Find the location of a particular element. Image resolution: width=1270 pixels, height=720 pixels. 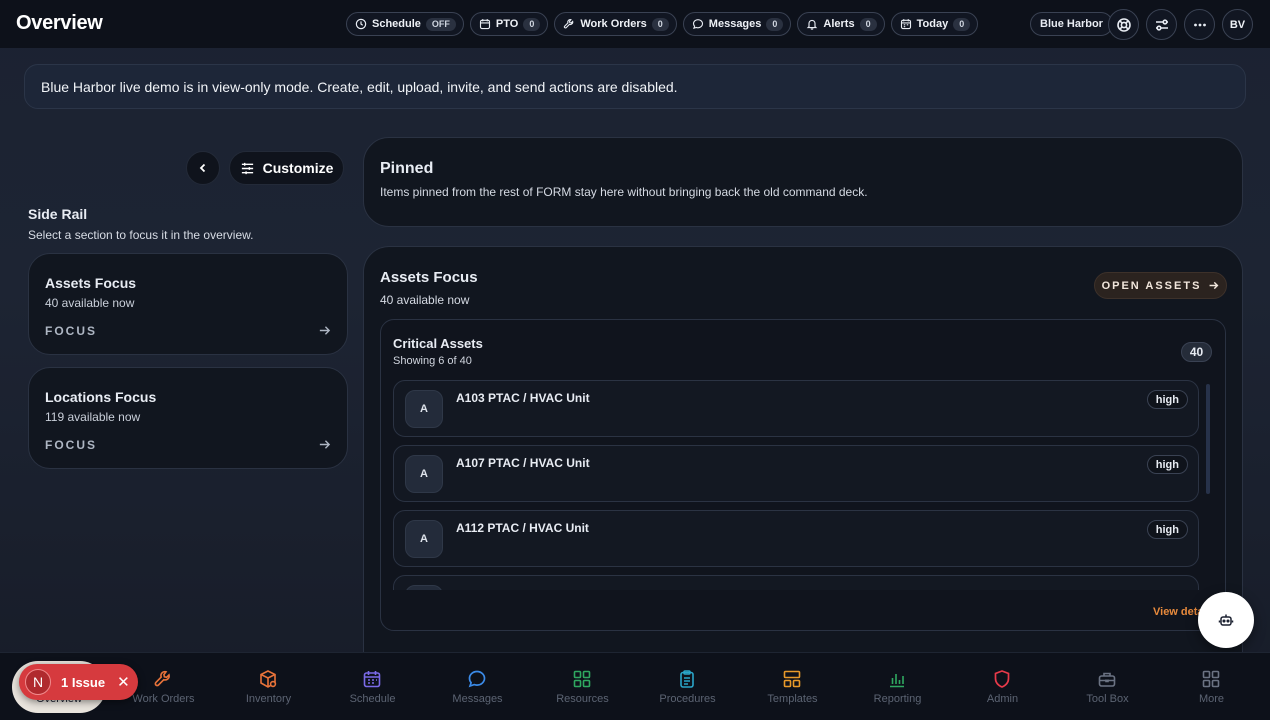

asset-row: A A103 PTAC / HVAC Unit high is located at coordinates (796, 408).